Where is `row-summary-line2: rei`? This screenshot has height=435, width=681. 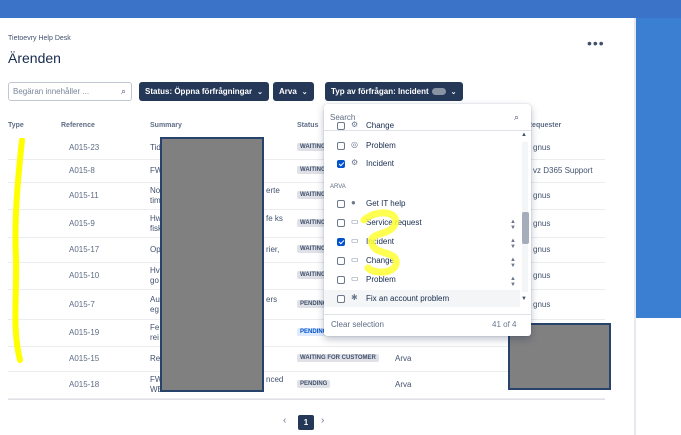
row-summary-line2: rei is located at coordinates (154, 337).